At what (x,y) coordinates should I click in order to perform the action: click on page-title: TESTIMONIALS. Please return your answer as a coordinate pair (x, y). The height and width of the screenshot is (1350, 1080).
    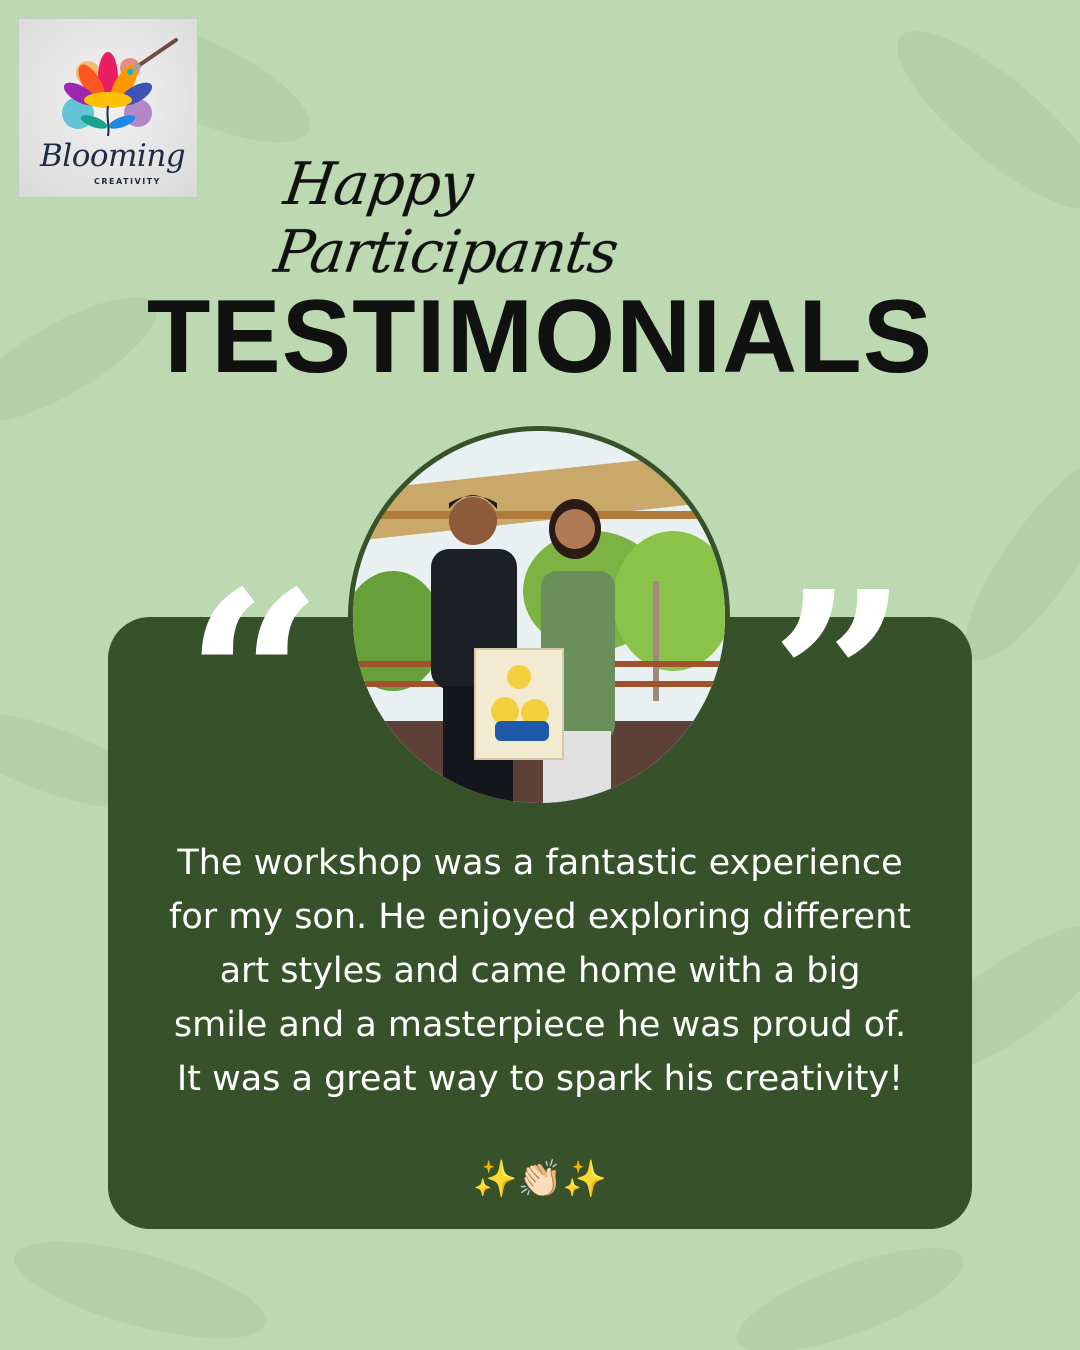
    Looking at the image, I should click on (540, 337).